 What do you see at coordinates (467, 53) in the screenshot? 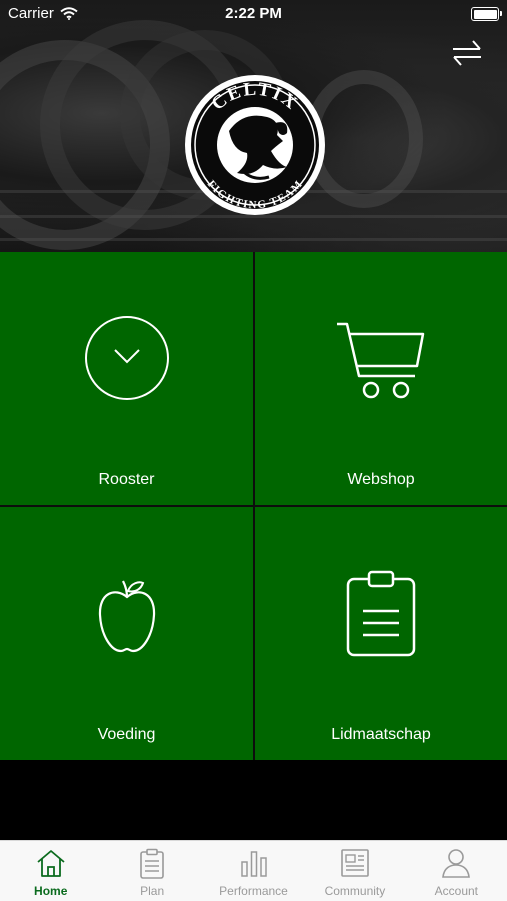
I see `swap-arrows-icon` at bounding box center [467, 53].